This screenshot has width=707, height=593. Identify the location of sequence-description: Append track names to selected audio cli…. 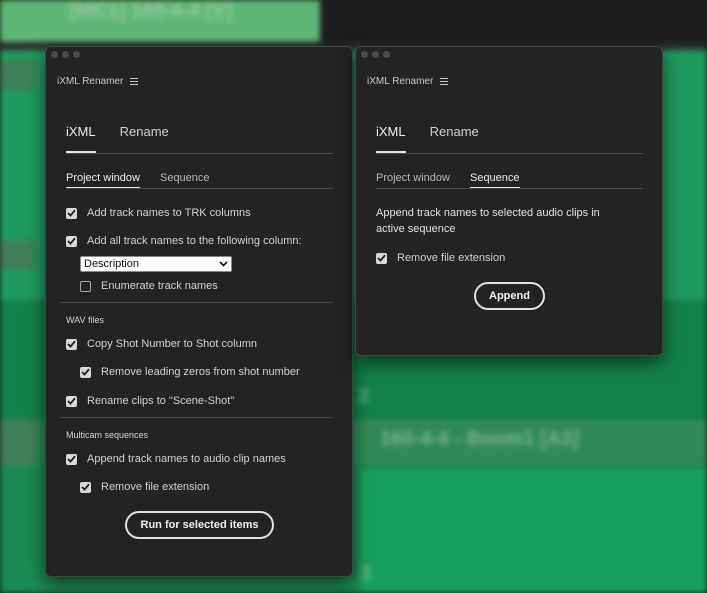
(488, 221).